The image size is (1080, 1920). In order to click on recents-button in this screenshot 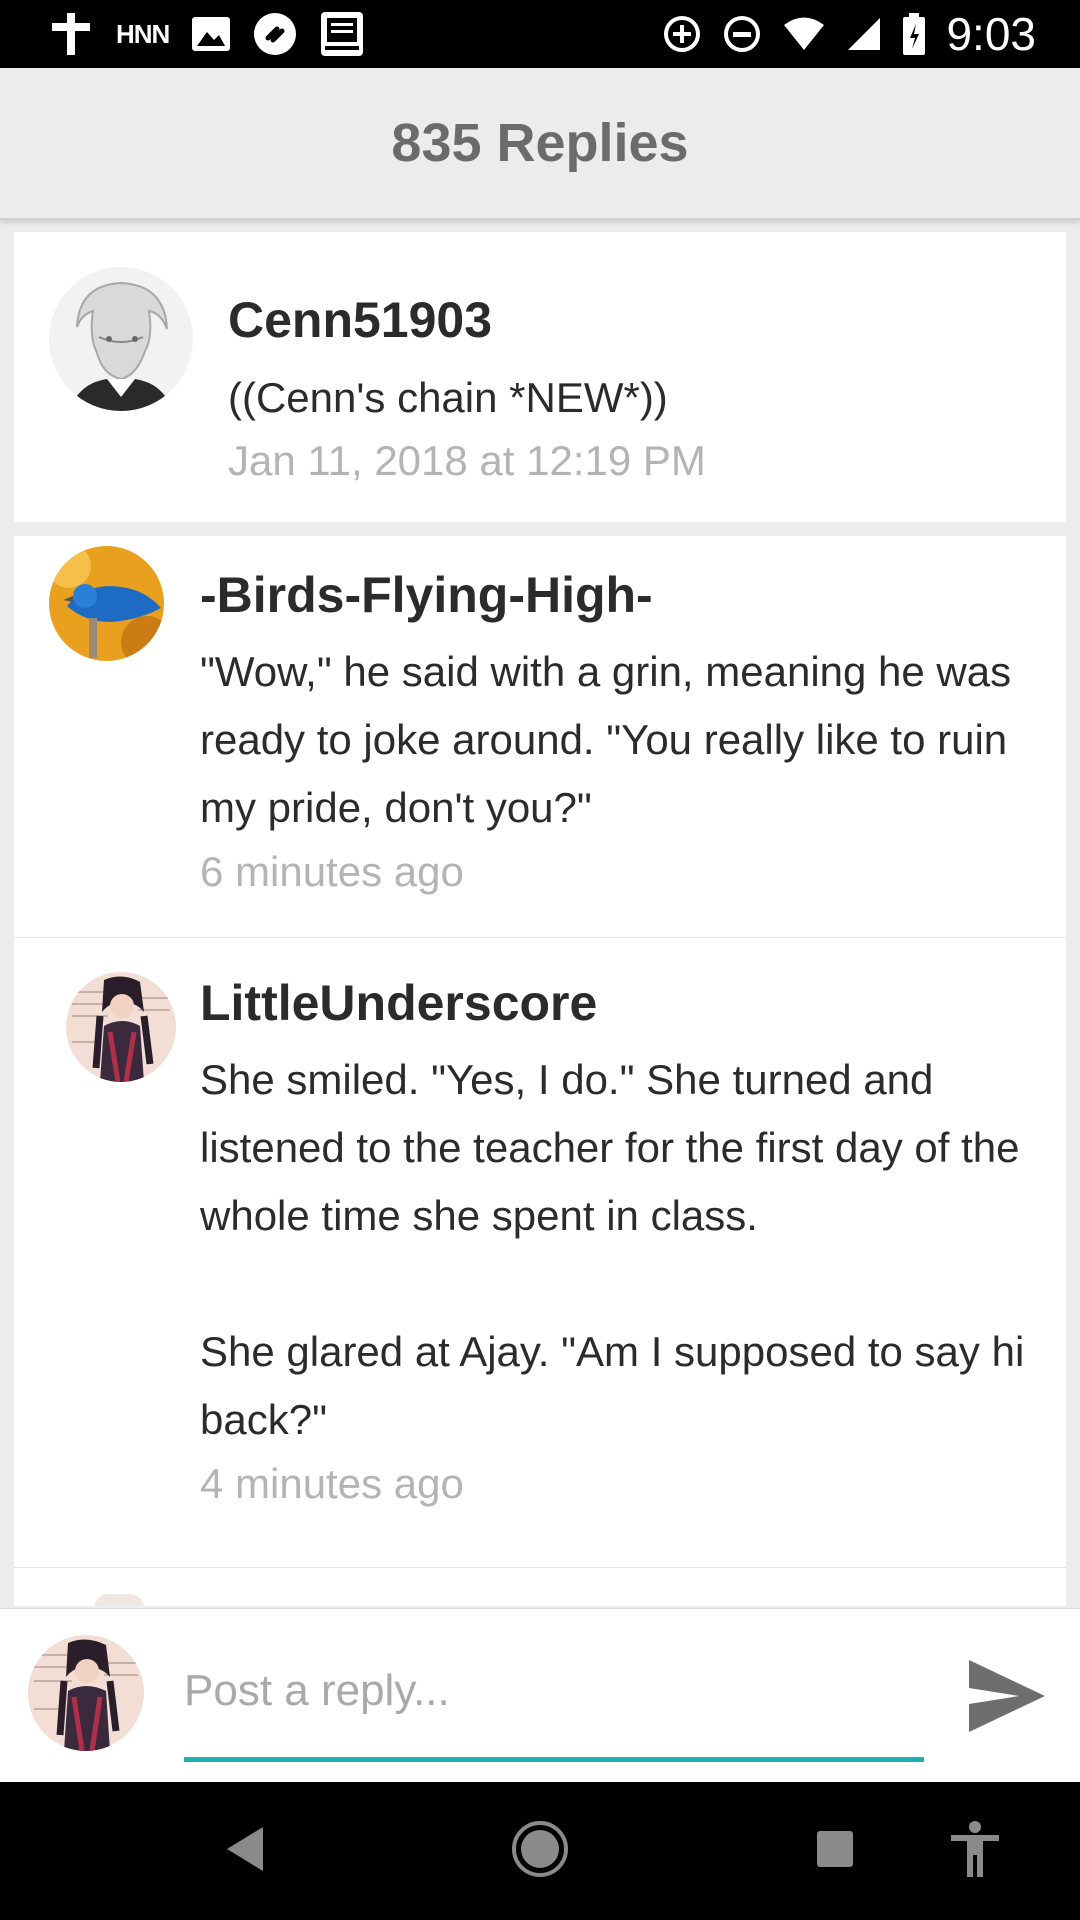, I will do `click(835, 1851)`.